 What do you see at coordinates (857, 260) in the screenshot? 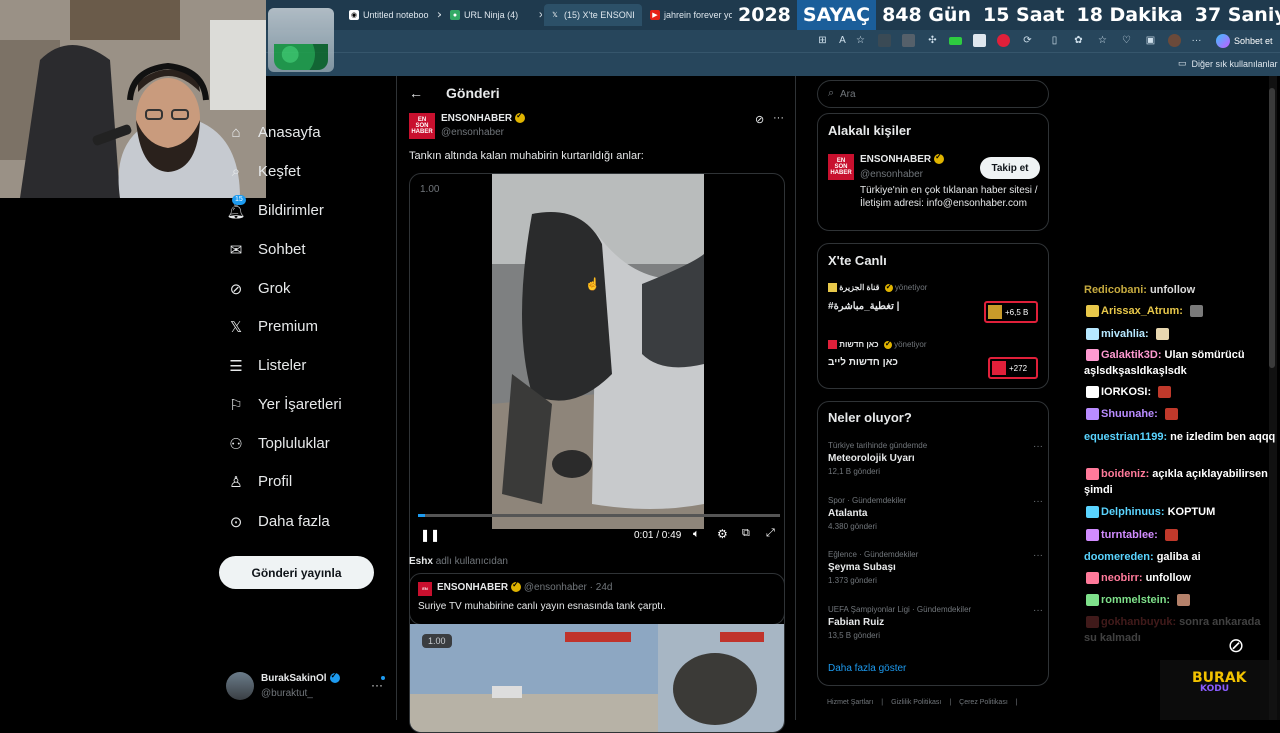
I see `card-title: X'te Canlı` at bounding box center [857, 260].